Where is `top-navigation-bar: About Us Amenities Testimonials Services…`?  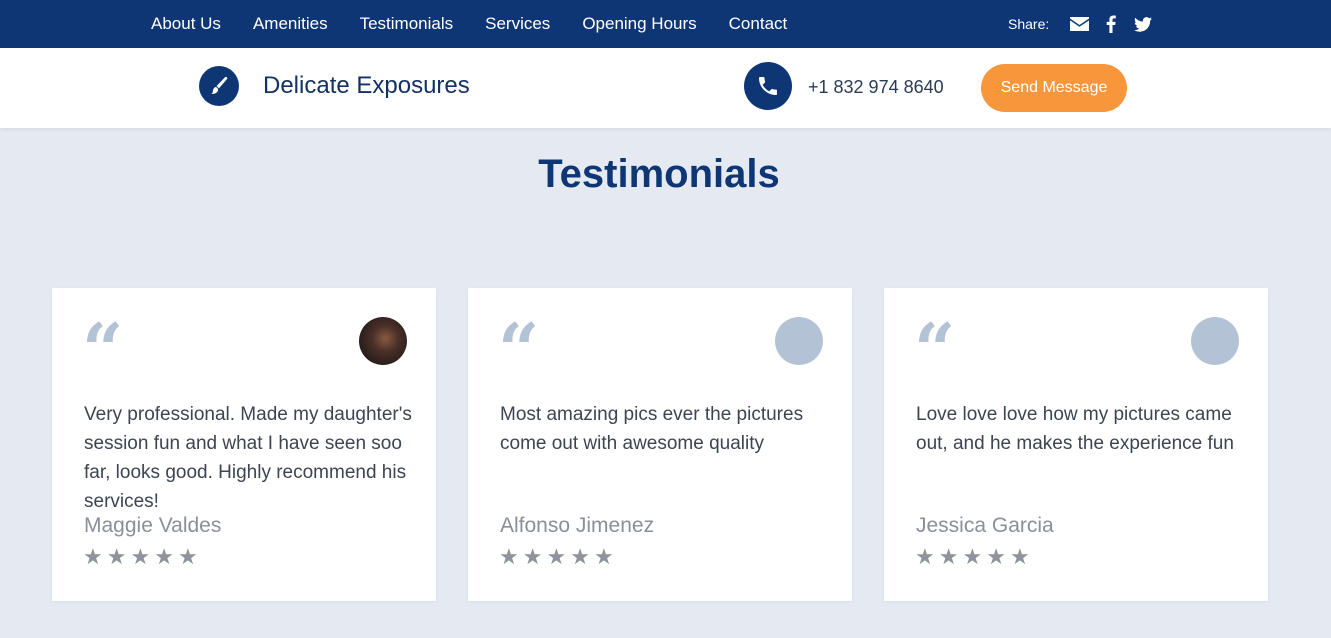 top-navigation-bar: About Us Amenities Testimonials Services… is located at coordinates (665, 24).